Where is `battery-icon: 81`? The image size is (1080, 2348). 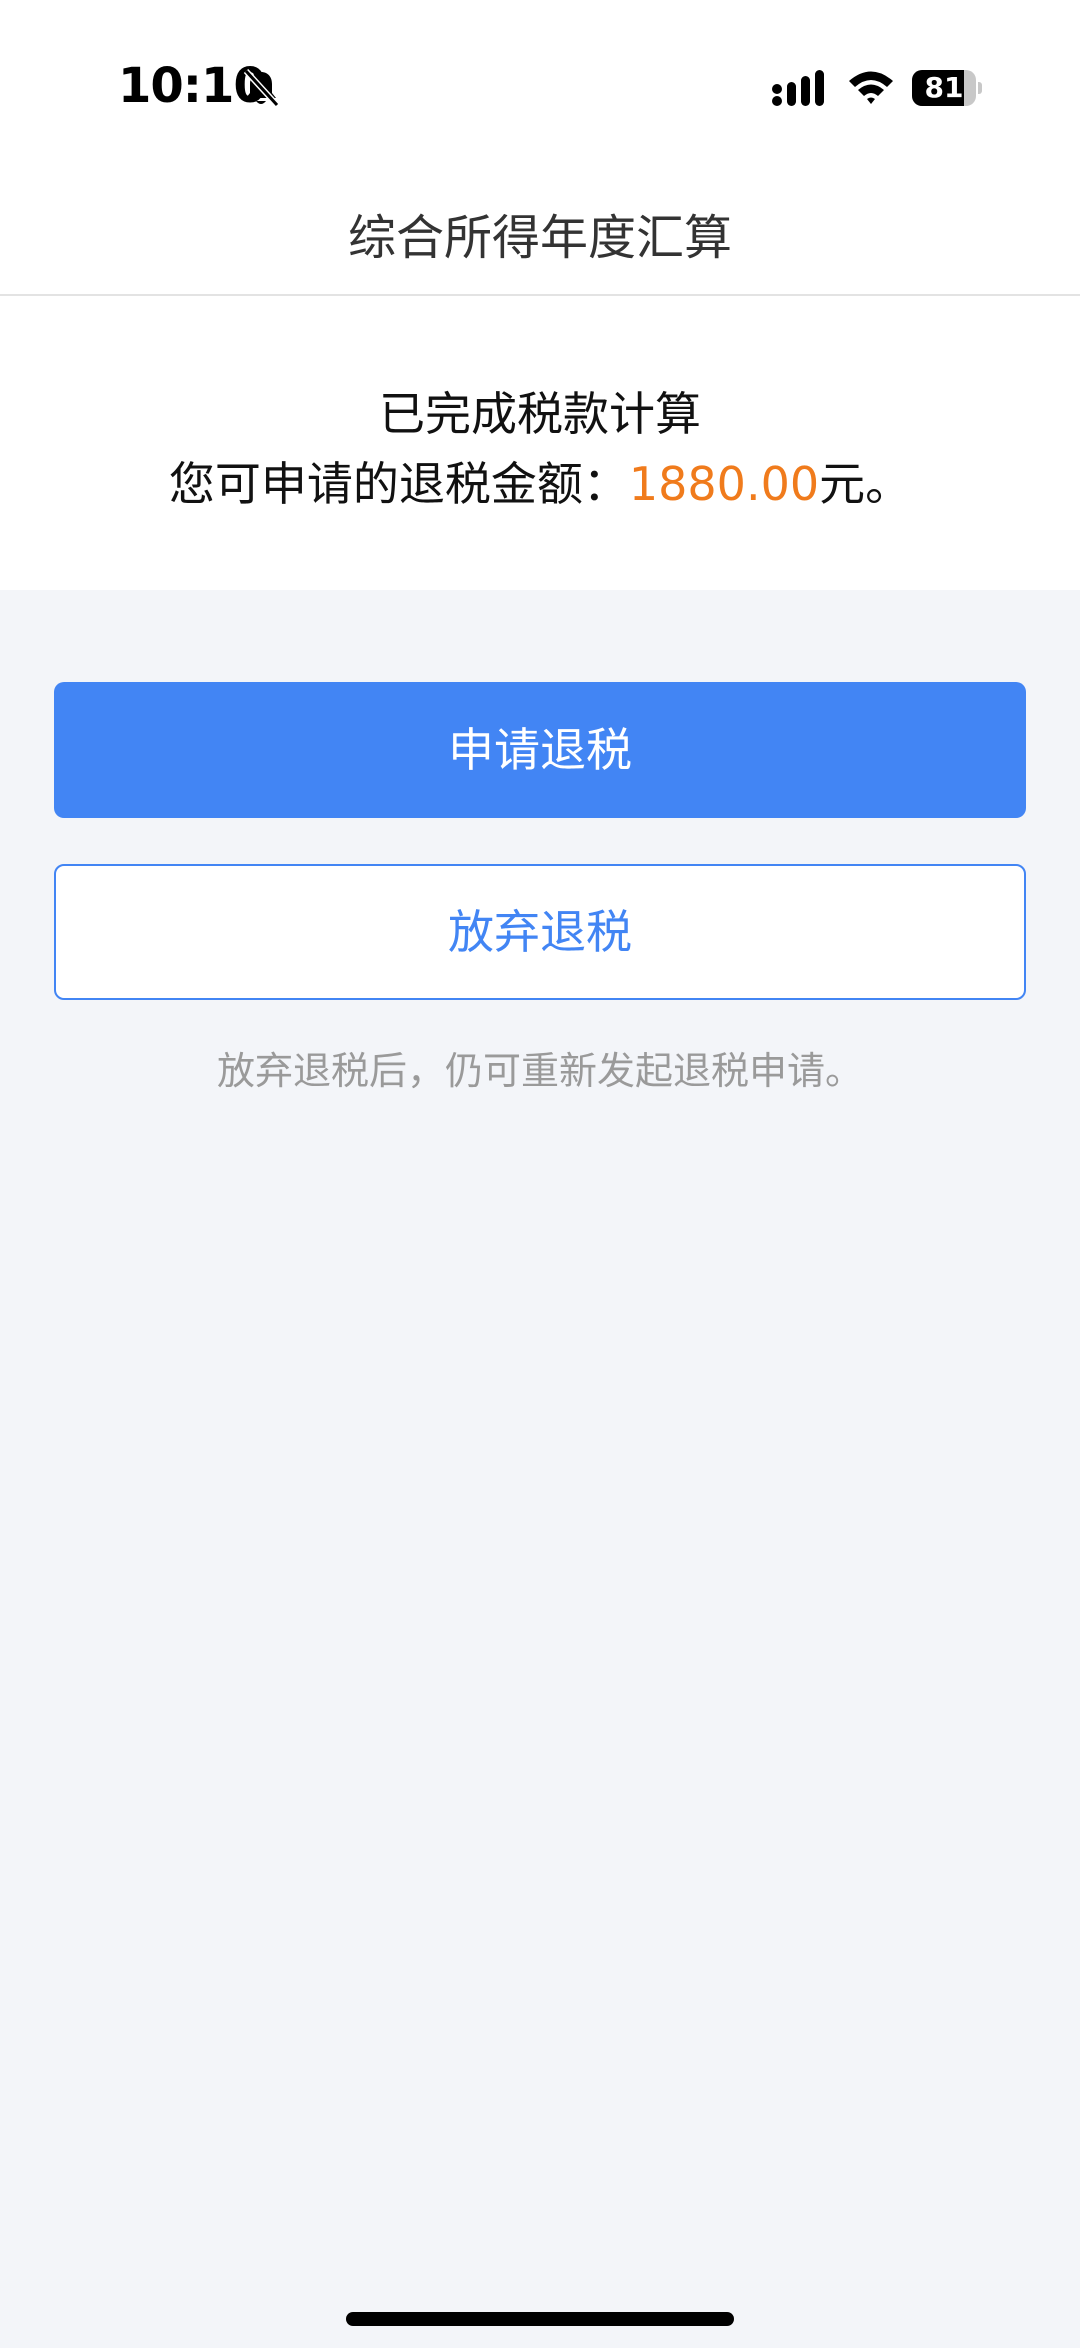 battery-icon: 81 is located at coordinates (947, 88).